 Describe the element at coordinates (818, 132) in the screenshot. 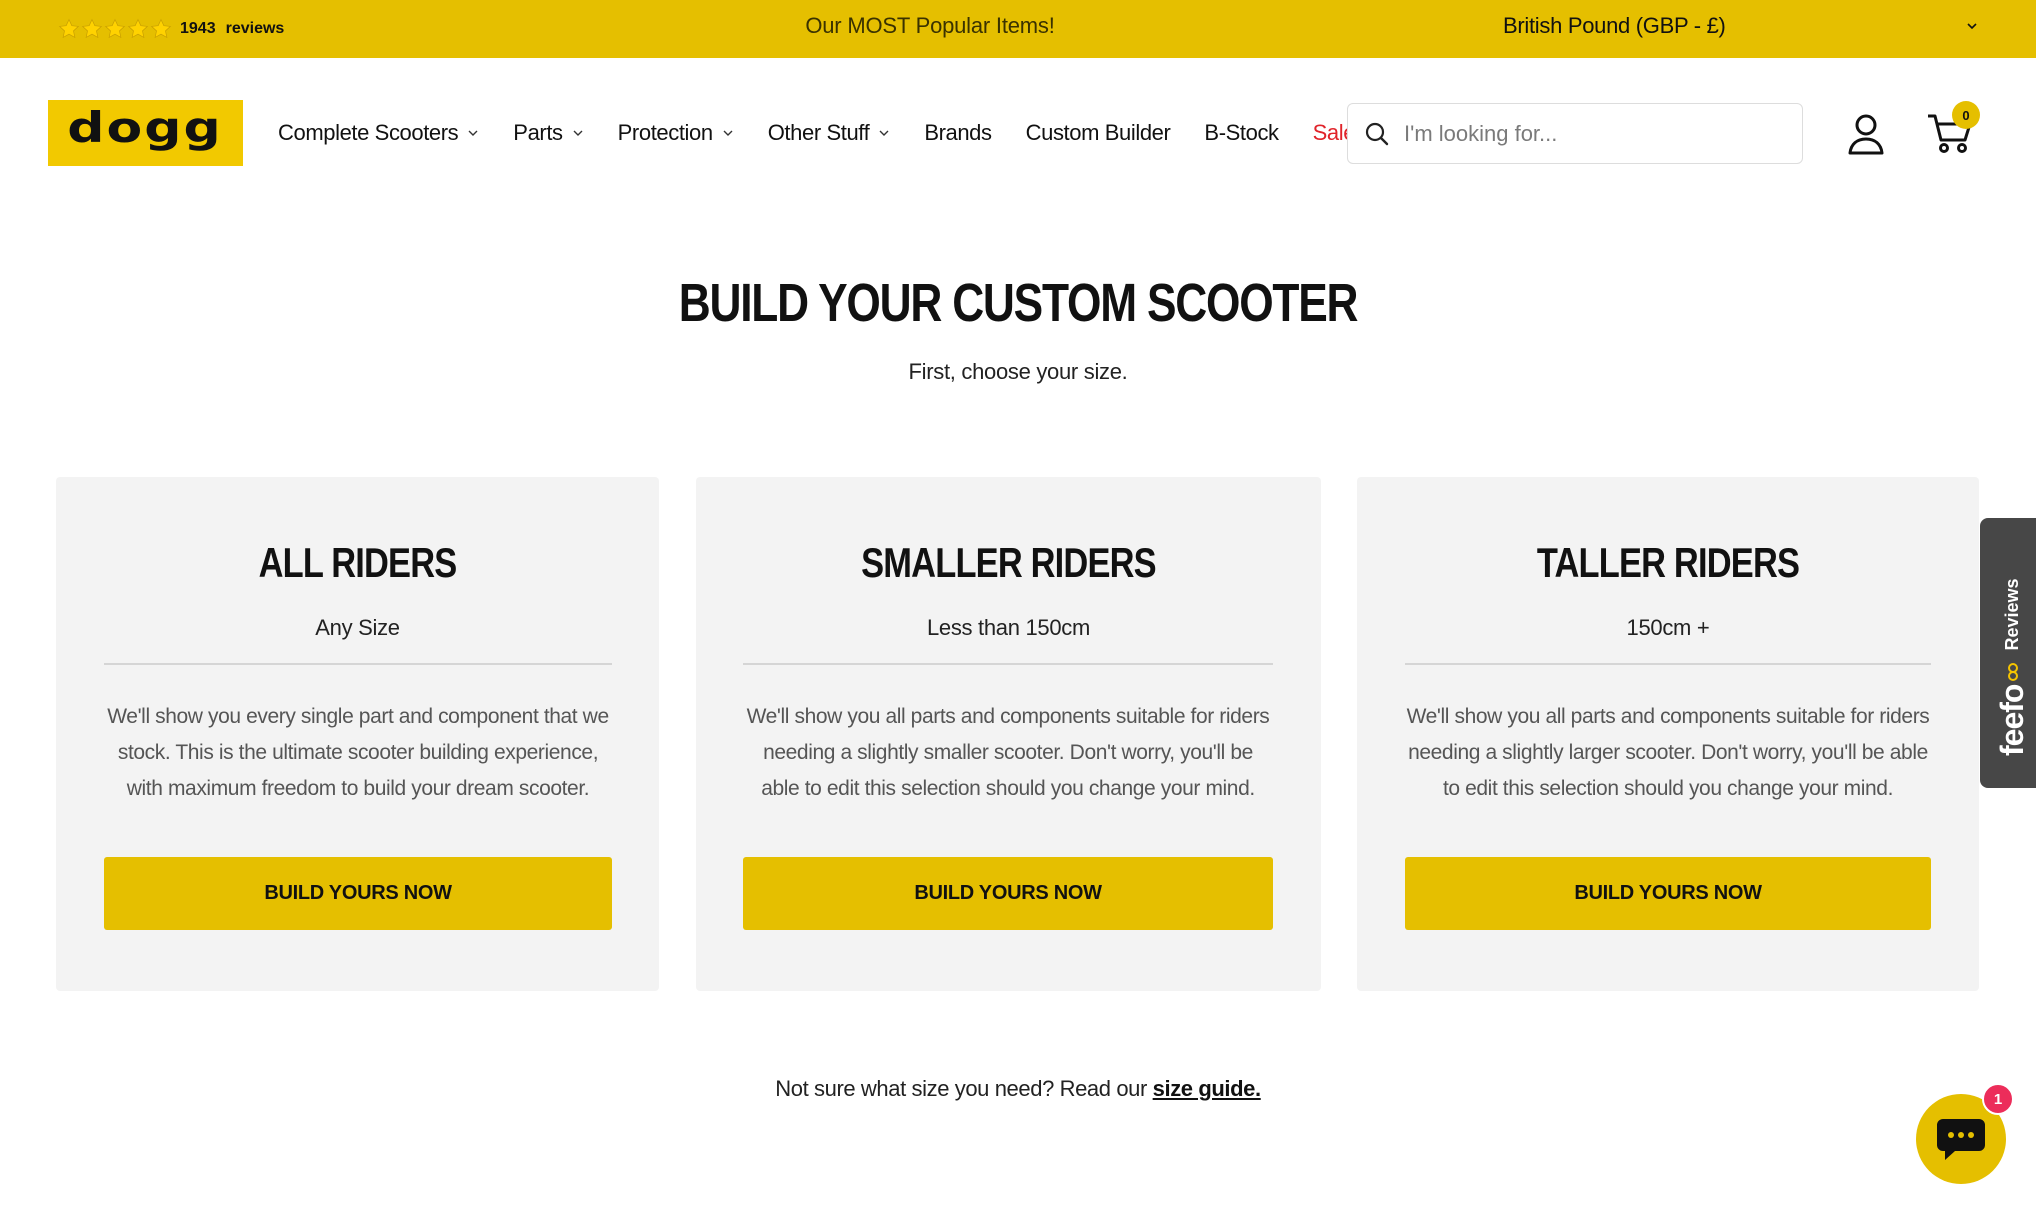

I see `nav-label: Other Stuff` at that location.